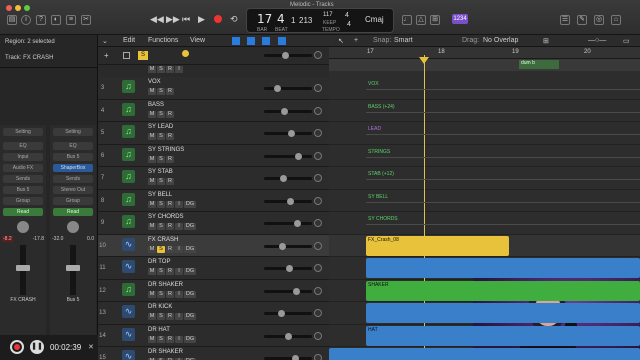 The width and height of the screenshot is (640, 360). Describe the element at coordinates (23, 179) in the screenshot. I see `sends-slot: Sends` at that location.